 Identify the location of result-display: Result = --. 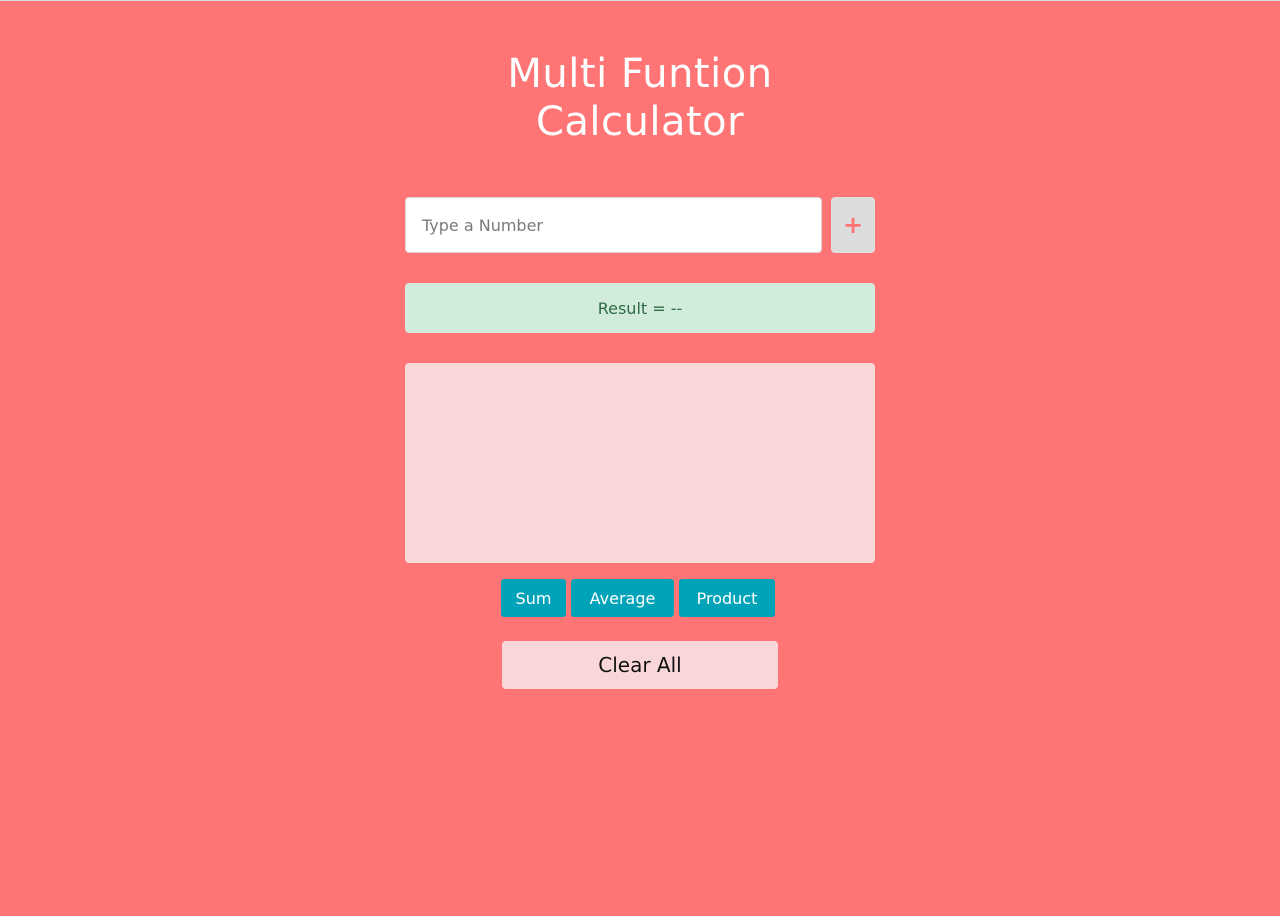
(640, 308).